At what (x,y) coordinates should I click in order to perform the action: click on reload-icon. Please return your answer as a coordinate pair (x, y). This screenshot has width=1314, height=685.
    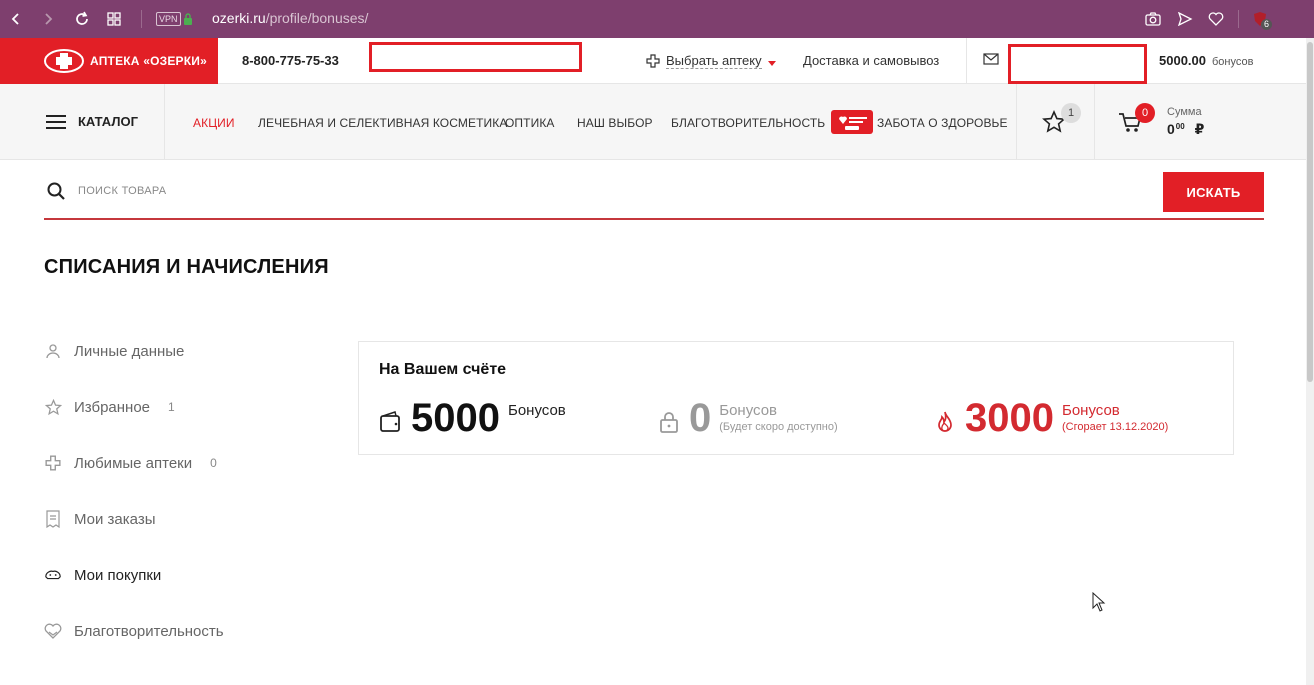
    Looking at the image, I should click on (82, 19).